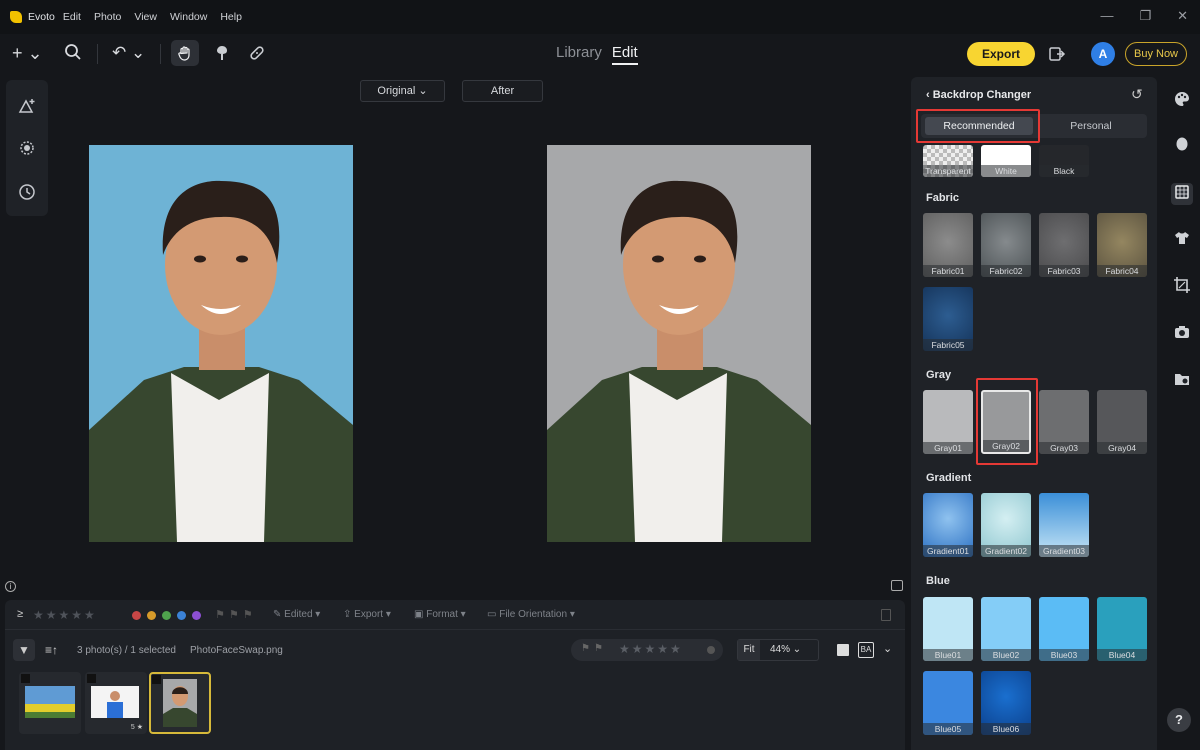  What do you see at coordinates (948, 703) in the screenshot?
I see `swatch-blue05: Blue05` at bounding box center [948, 703].